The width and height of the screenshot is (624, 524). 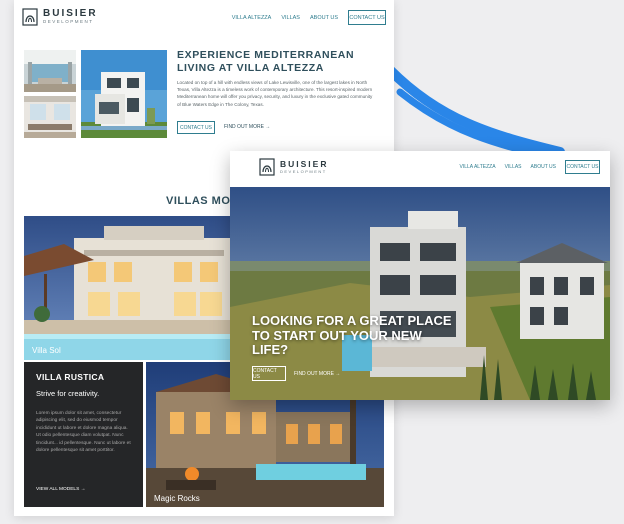 What do you see at coordinates (196, 127) in the screenshot?
I see `feature-contact-button: CONTACT US` at bounding box center [196, 127].